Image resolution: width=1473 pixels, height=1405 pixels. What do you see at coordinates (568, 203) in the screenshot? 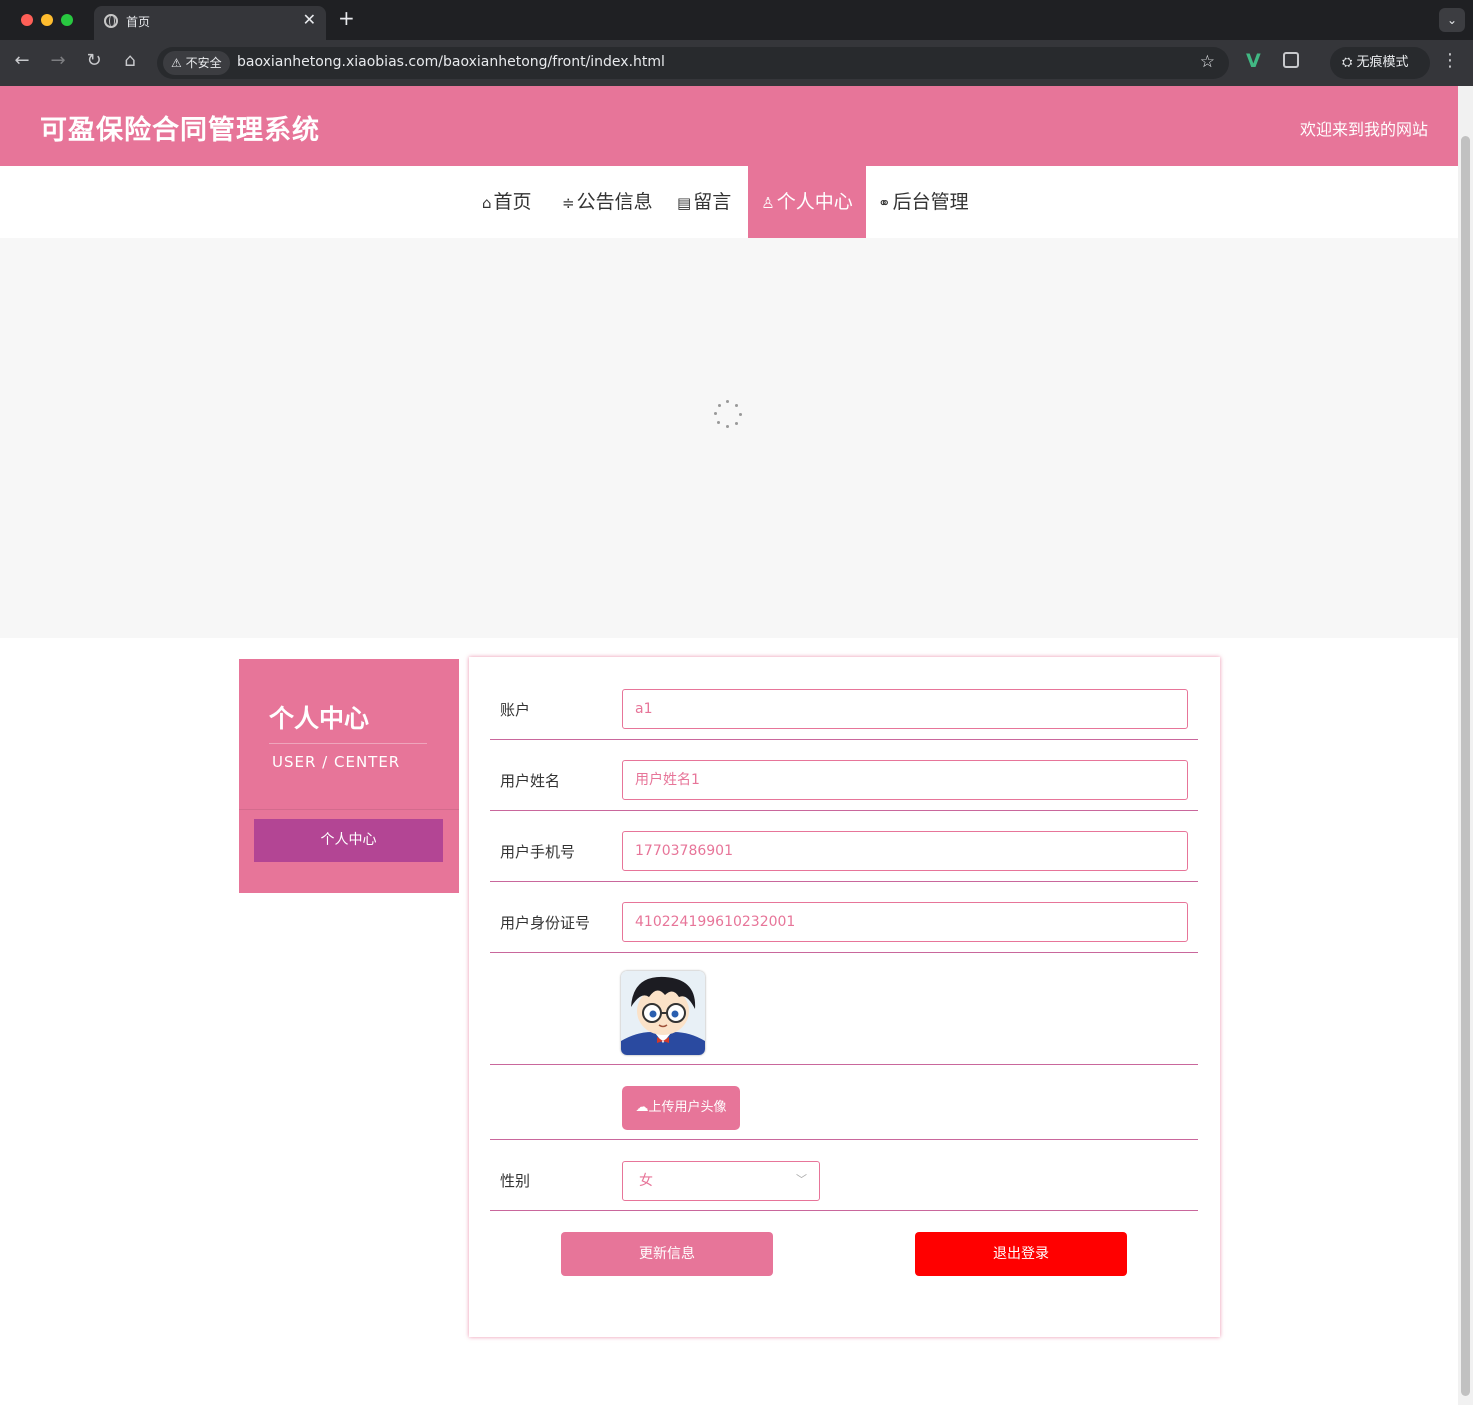
I see `sliders-icon: ≑` at bounding box center [568, 203].